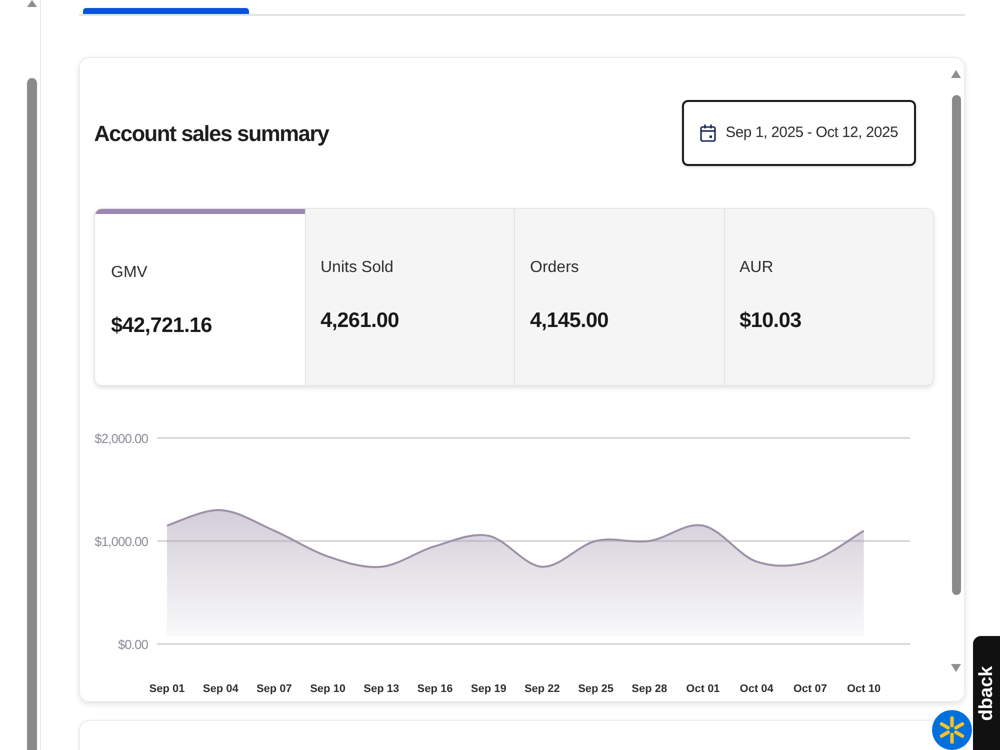 The image size is (1000, 750). Describe the element at coordinates (554, 268) in the screenshot. I see `metric-label: Orders` at that location.